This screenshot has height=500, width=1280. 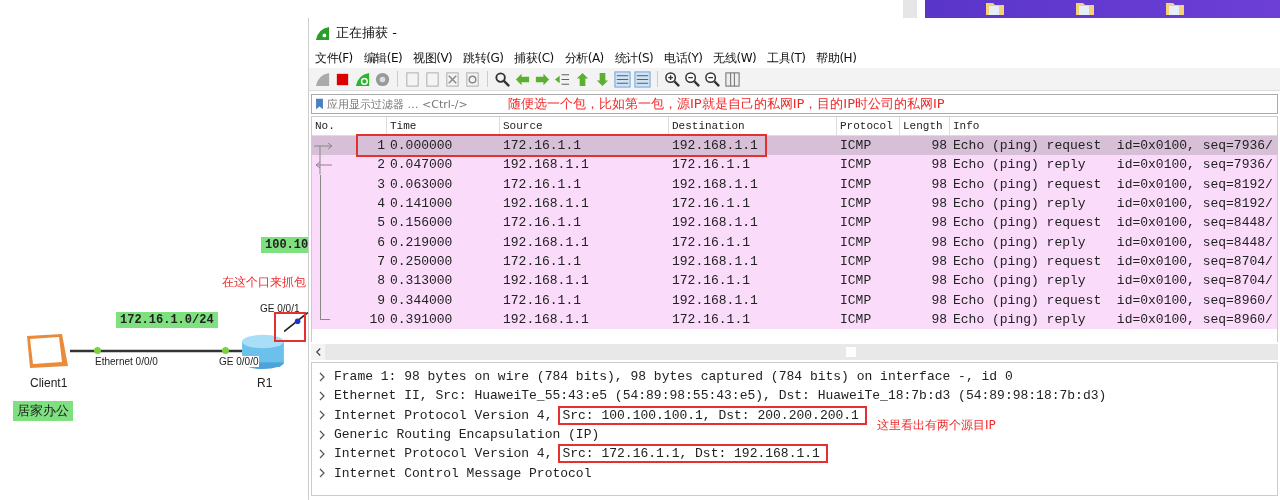 I want to click on packet-row: 3 0.063000 172.16.1.1 192.168.1.1 ICMP 98 Echo (ping) request id=0x0100, seq=8192/, so click(x=794, y=184).